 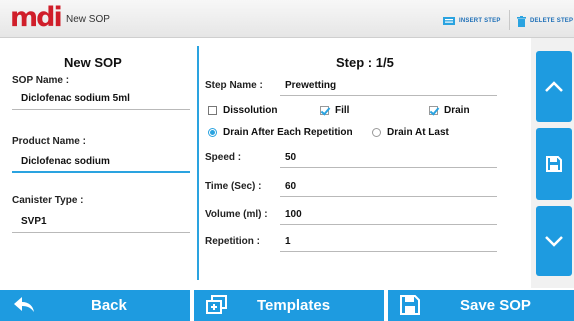 What do you see at coordinates (216, 304) in the screenshot?
I see `templates-icon` at bounding box center [216, 304].